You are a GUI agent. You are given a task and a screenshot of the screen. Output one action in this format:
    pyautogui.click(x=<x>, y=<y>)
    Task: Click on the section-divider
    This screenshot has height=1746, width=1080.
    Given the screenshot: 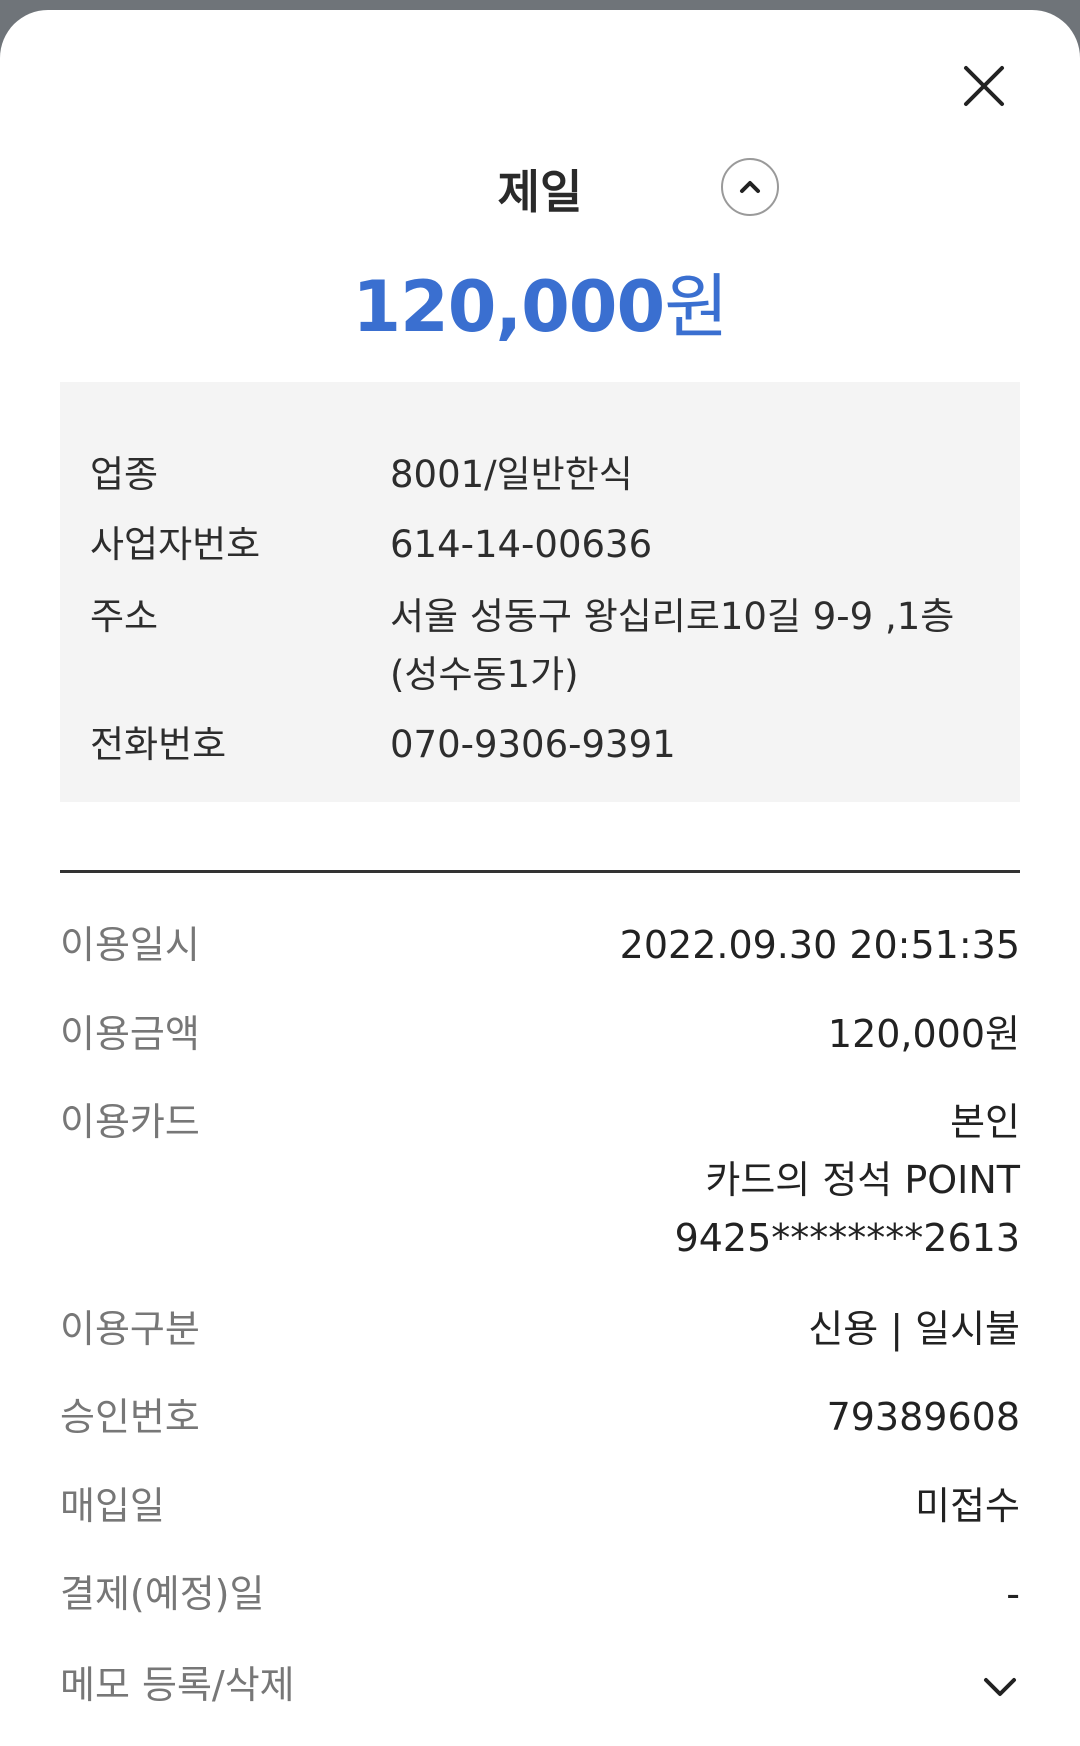 What is the action you would take?
    pyautogui.click(x=540, y=871)
    